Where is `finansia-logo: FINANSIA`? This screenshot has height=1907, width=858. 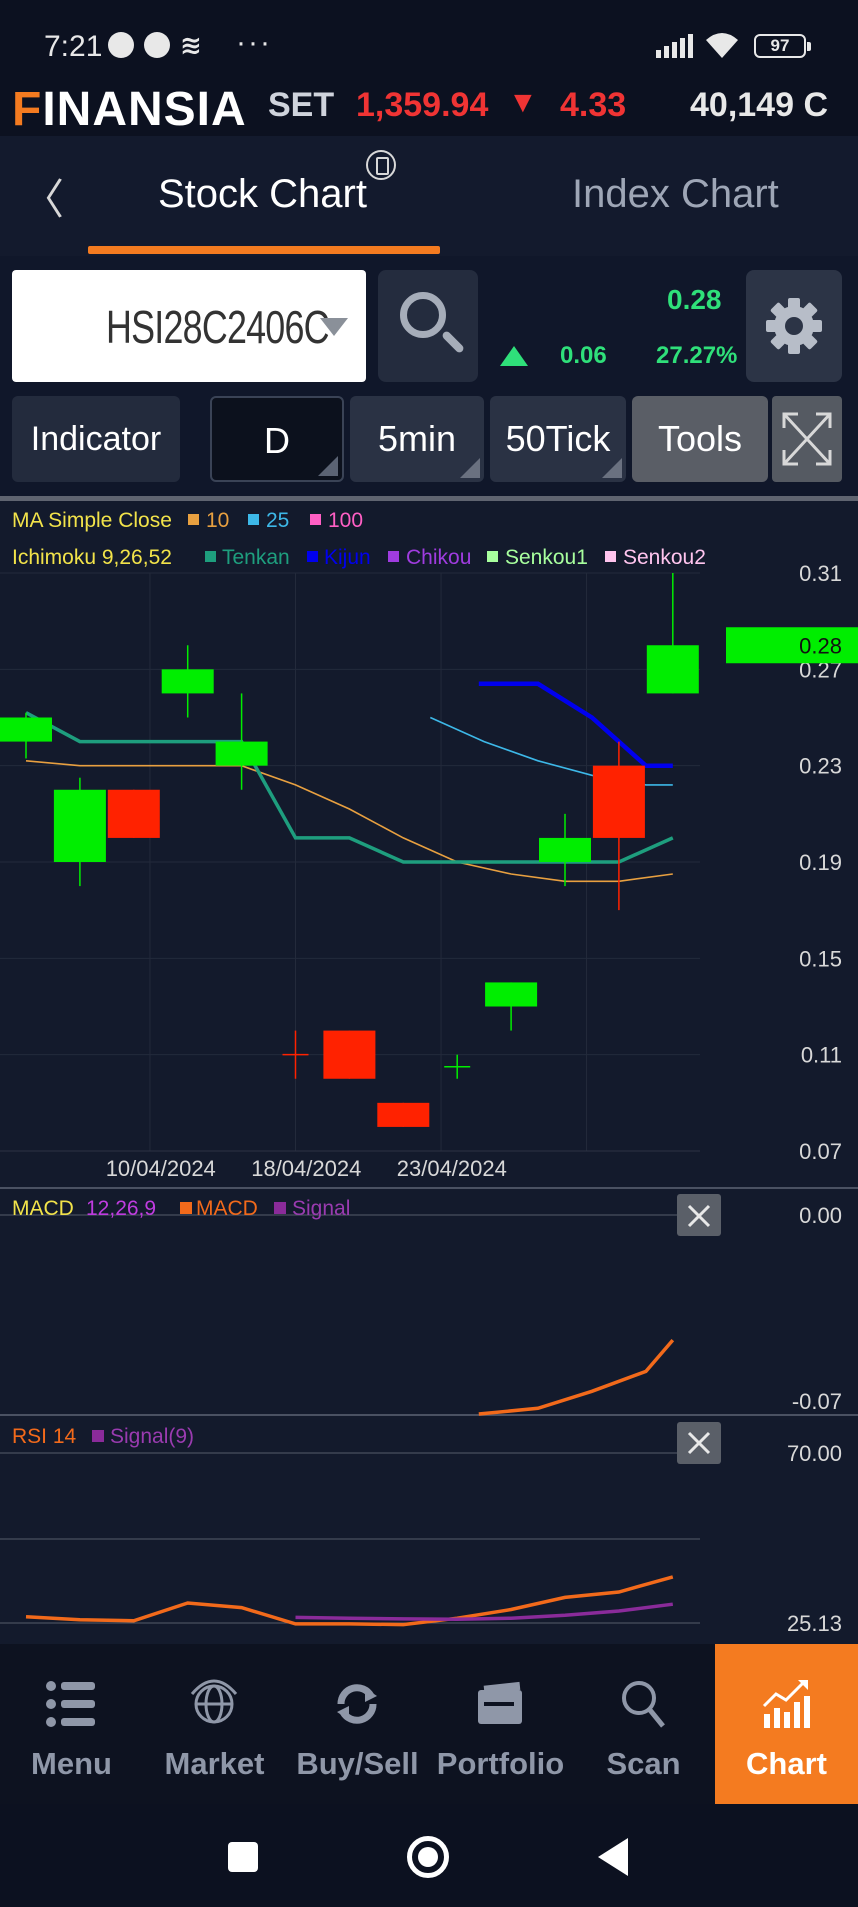 finansia-logo: FINANSIA is located at coordinates (129, 109).